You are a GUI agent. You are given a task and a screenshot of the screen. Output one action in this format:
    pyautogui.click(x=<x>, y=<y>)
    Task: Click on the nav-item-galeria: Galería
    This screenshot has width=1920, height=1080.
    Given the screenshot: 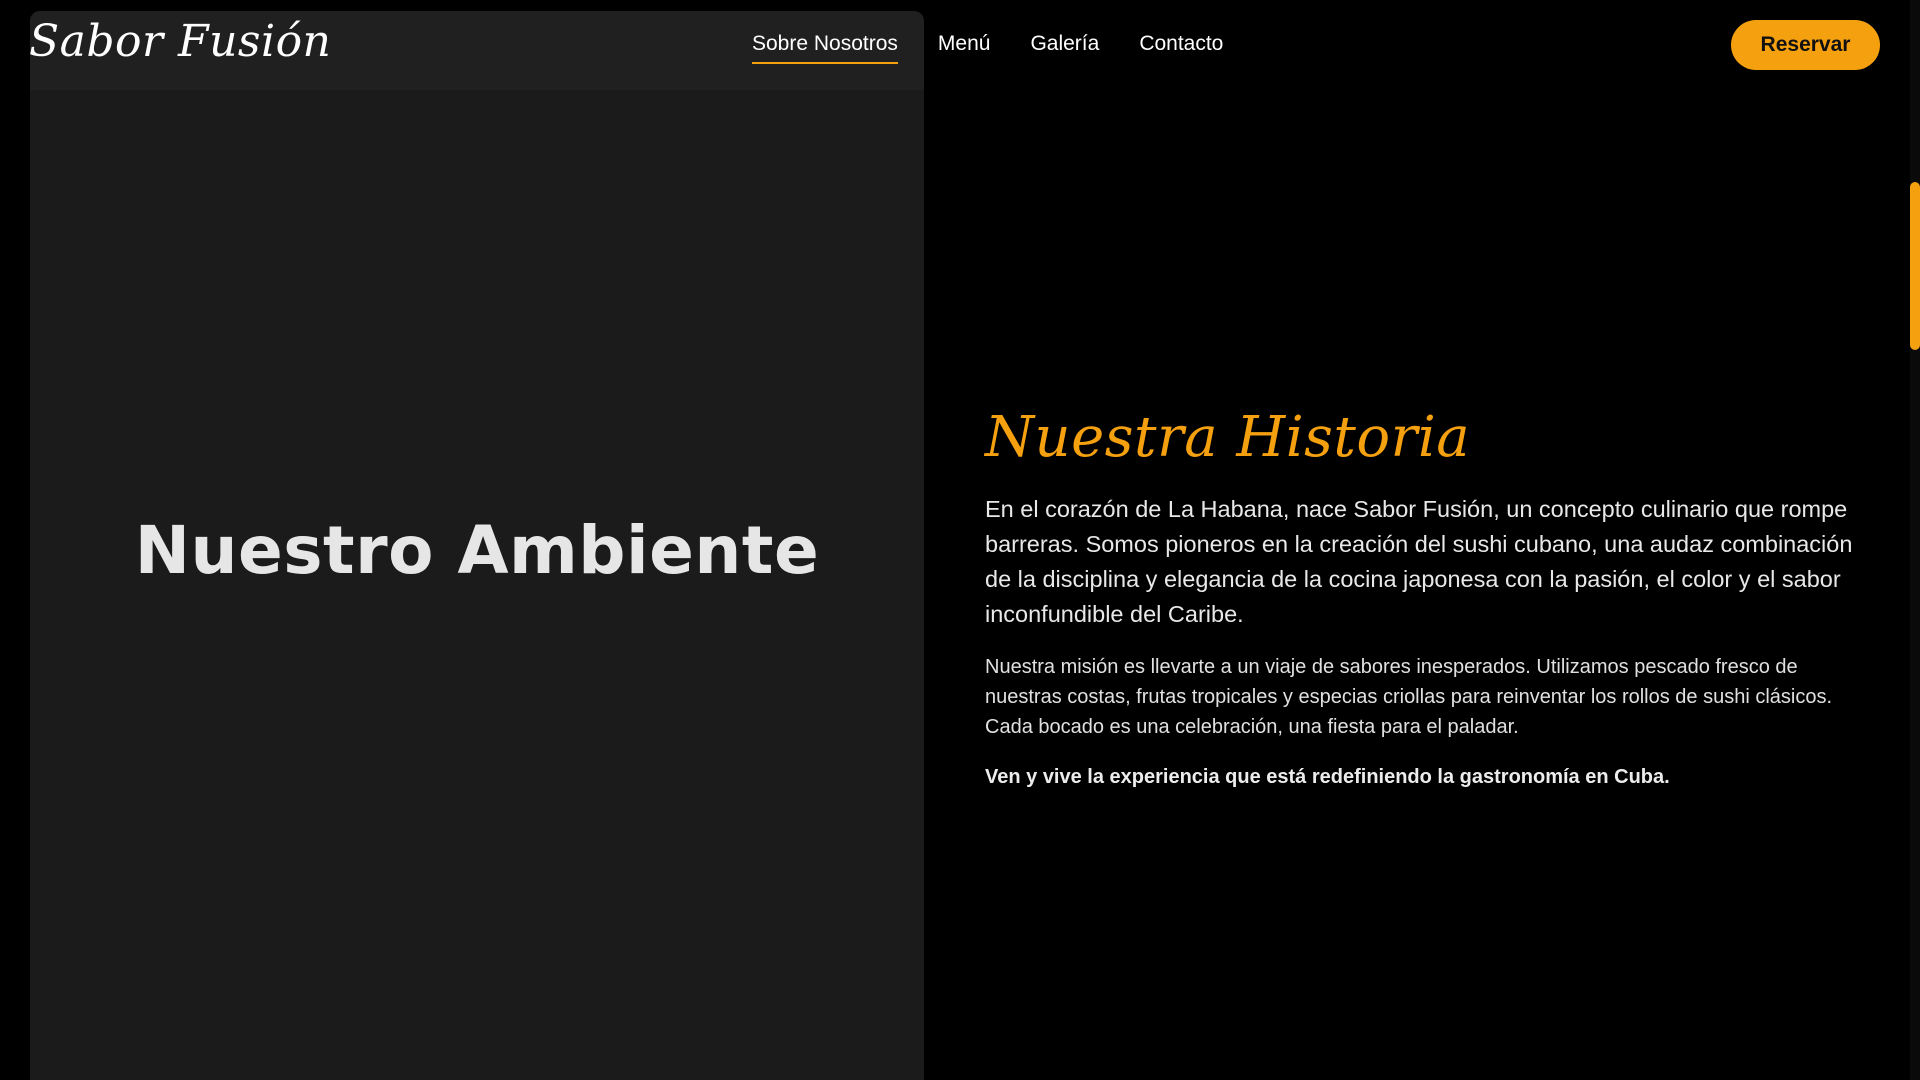 What is the action you would take?
    pyautogui.click(x=1064, y=48)
    